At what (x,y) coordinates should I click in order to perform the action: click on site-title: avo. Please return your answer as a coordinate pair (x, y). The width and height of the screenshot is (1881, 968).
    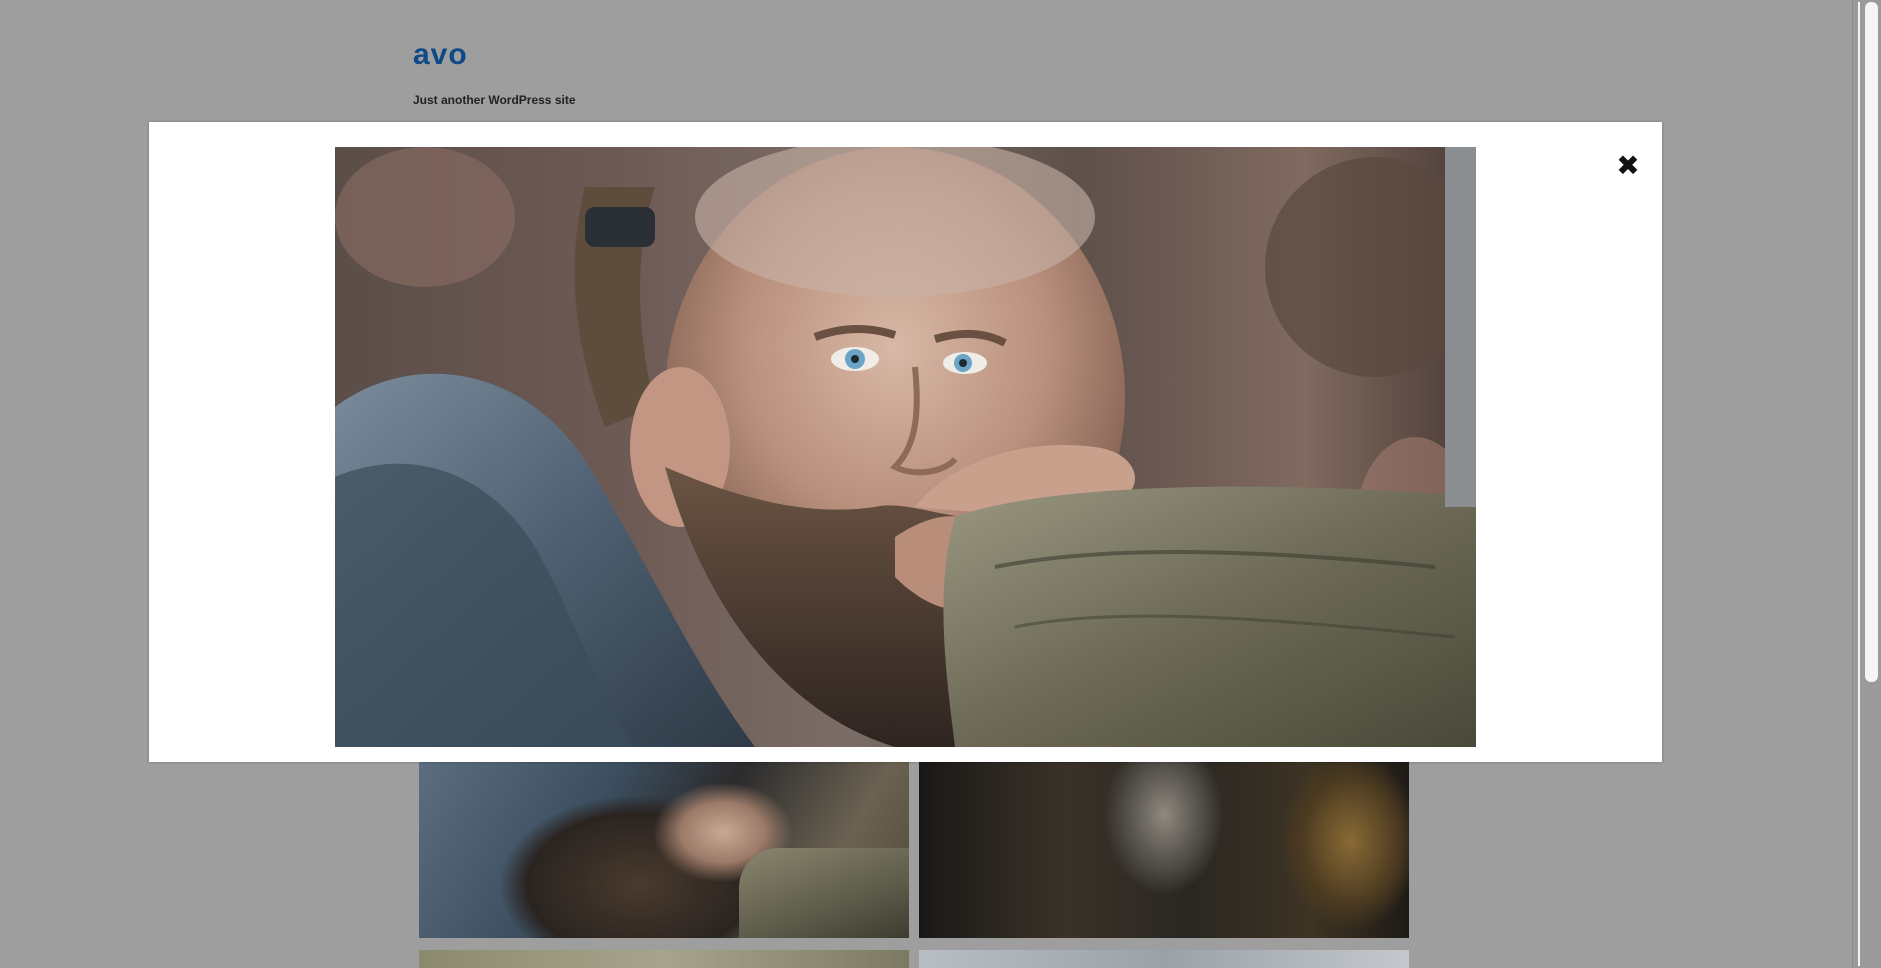
    Looking at the image, I should click on (440, 55).